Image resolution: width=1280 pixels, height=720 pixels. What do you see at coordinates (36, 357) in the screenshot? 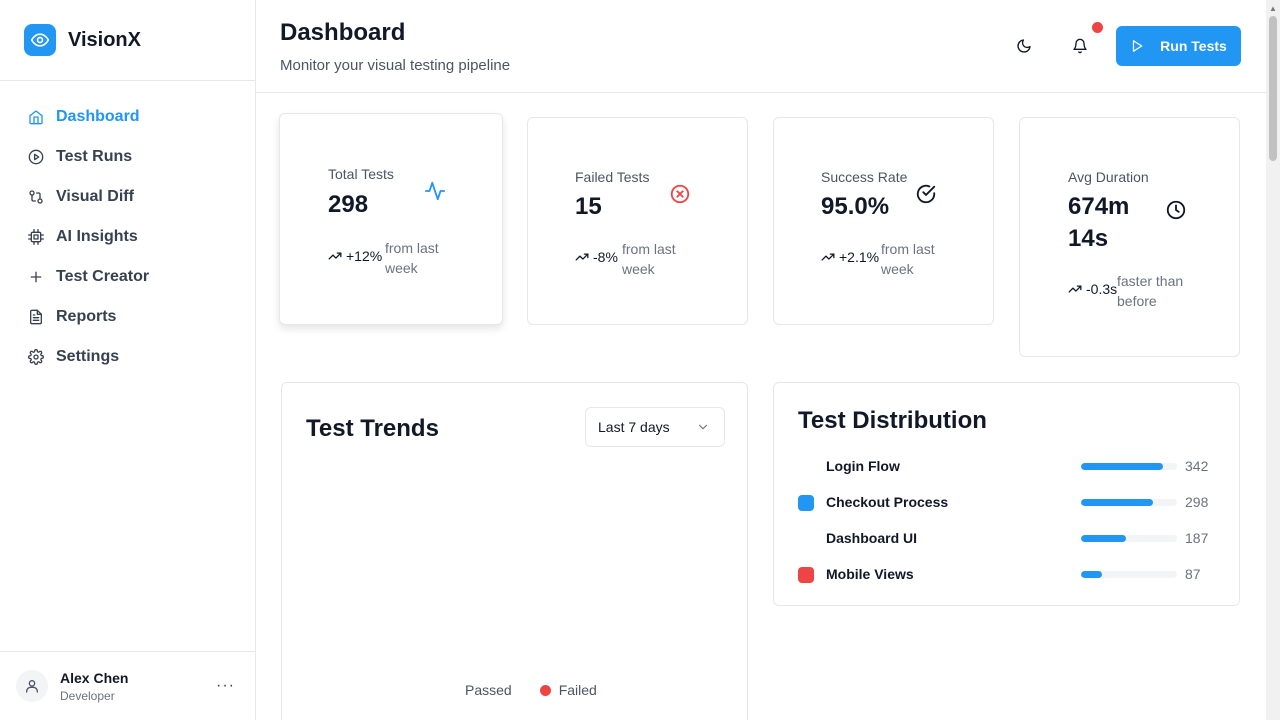
I see `gear-icon` at bounding box center [36, 357].